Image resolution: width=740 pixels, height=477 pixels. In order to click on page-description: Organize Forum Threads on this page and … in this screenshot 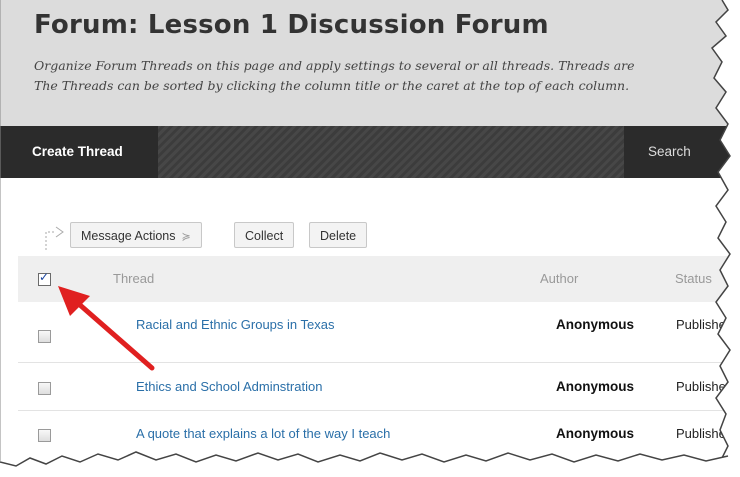, I will do `click(384, 76)`.